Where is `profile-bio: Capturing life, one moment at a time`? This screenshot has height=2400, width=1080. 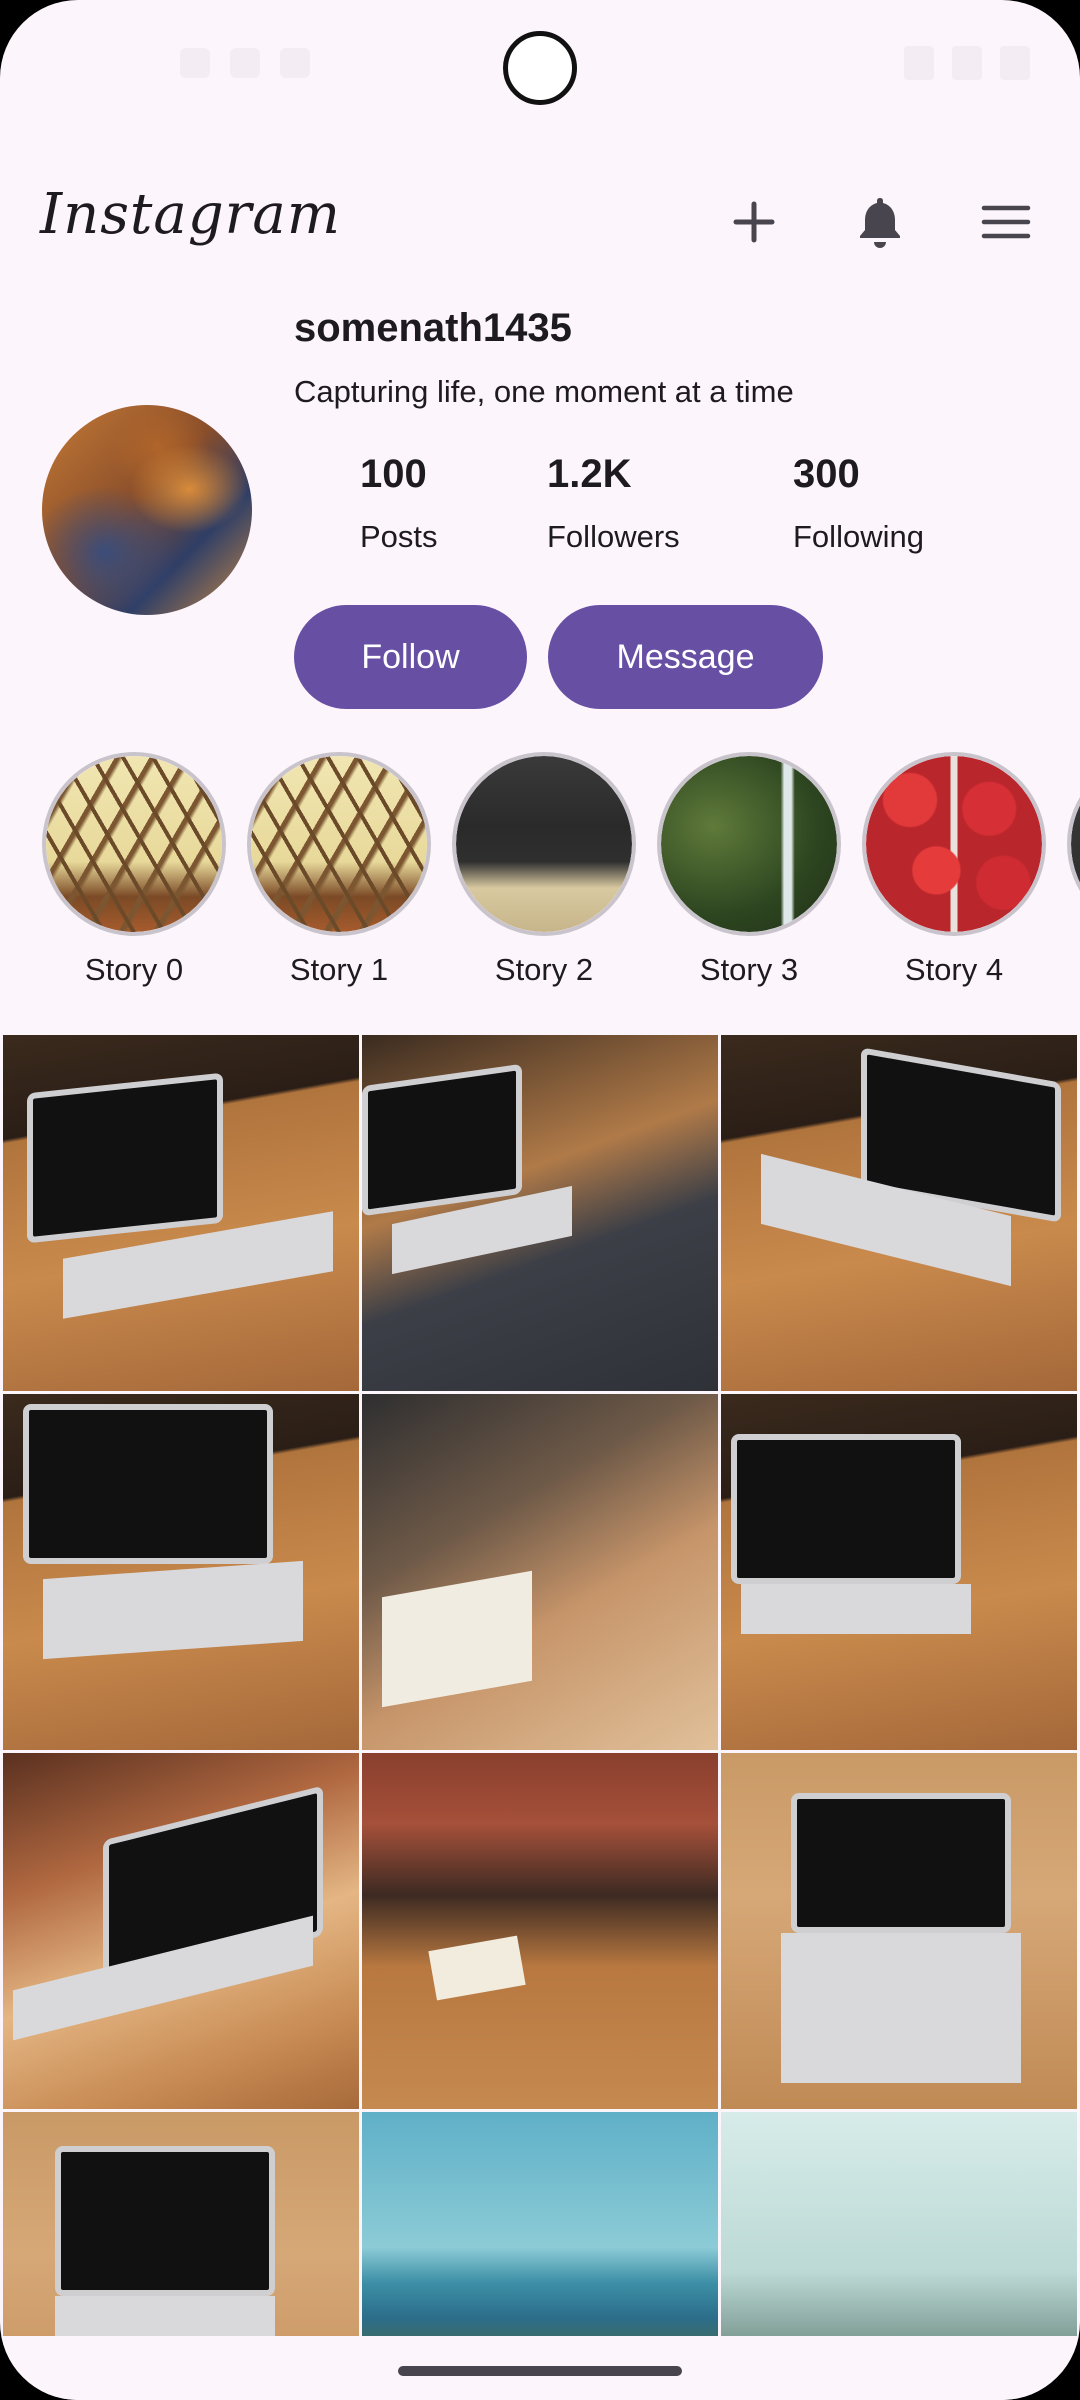
profile-bio: Capturing life, one moment at a time is located at coordinates (544, 391).